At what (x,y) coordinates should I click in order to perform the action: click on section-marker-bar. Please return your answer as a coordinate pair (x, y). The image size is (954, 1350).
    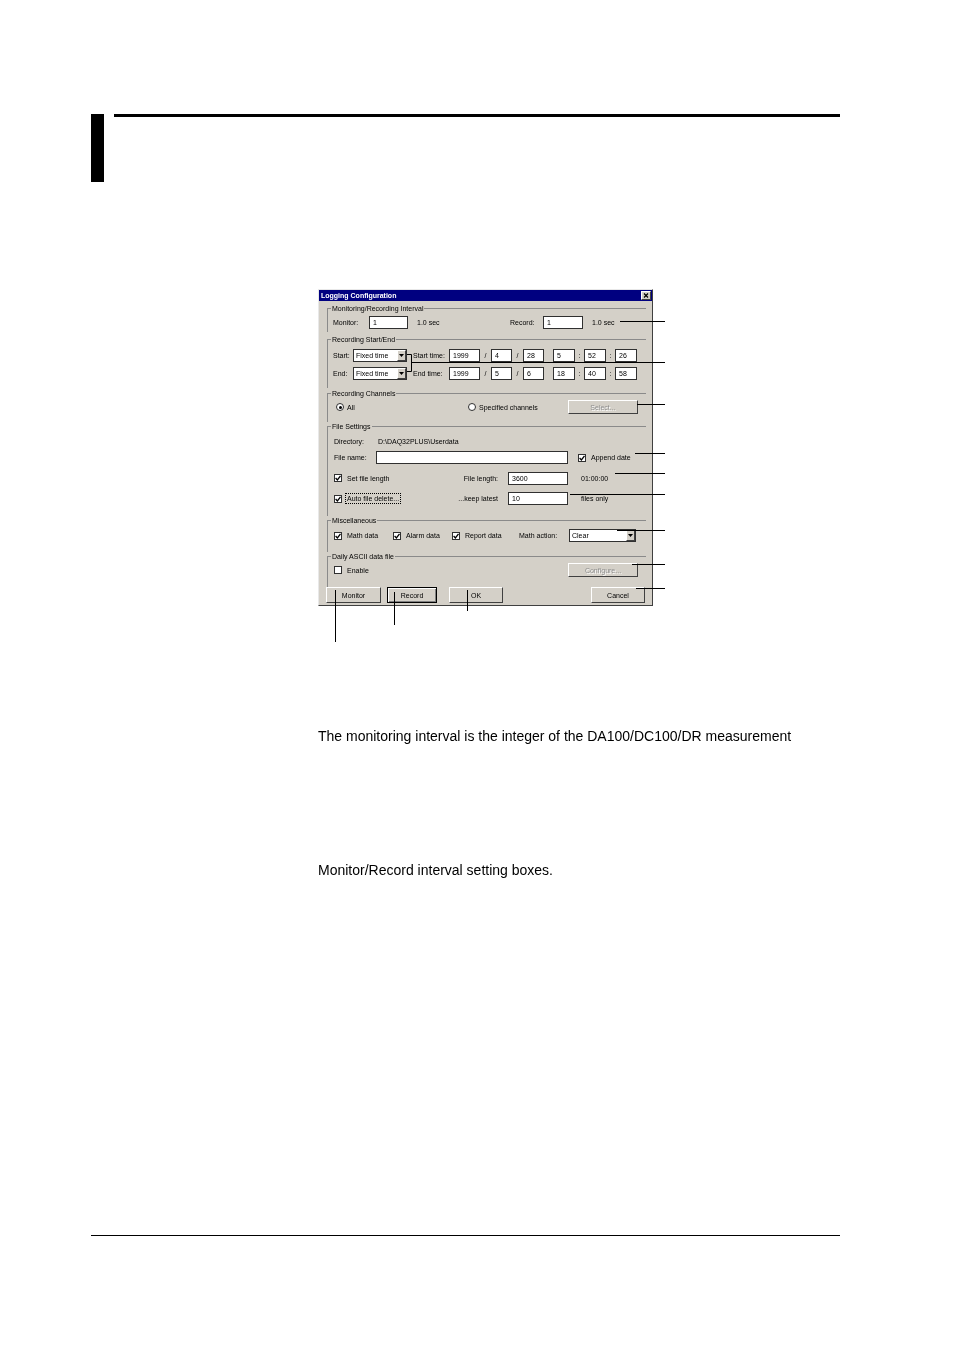
    Looking at the image, I should click on (97, 148).